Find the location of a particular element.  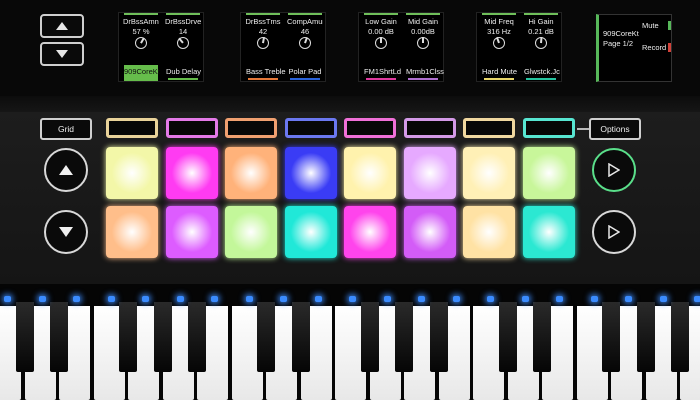

track-label-text: Polar Pad is located at coordinates (305, 71).